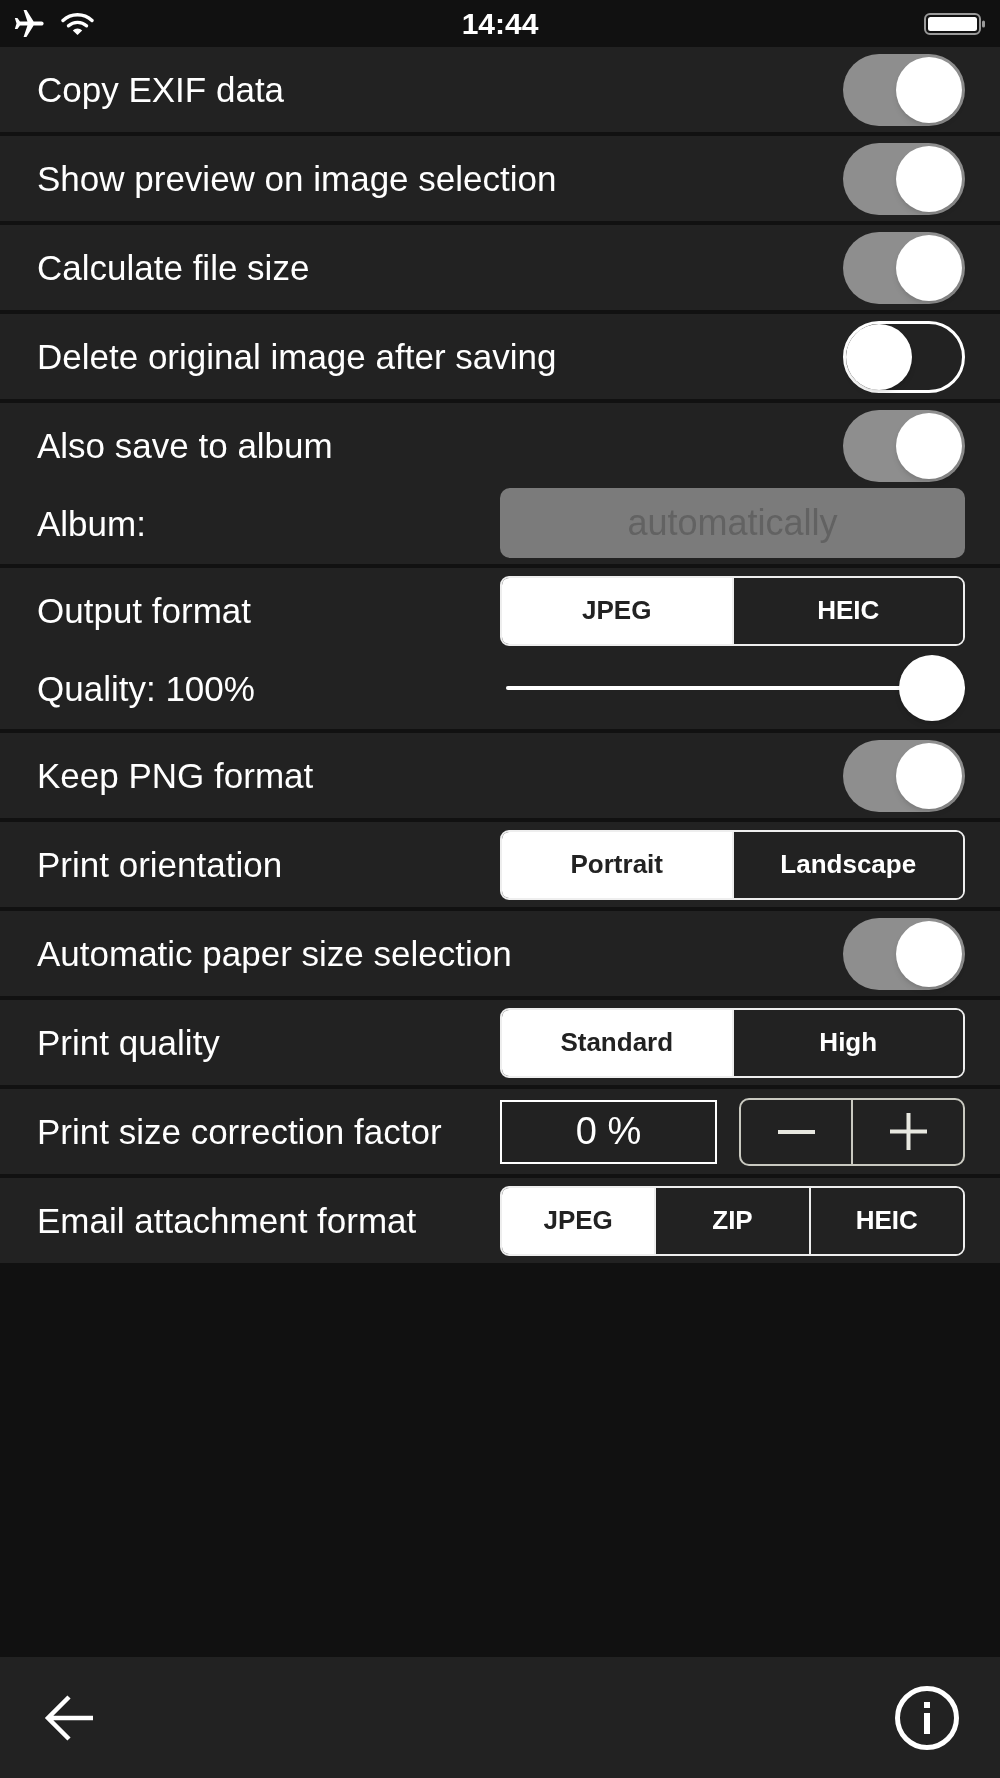  What do you see at coordinates (29, 23) in the screenshot?
I see `airplane-icon` at bounding box center [29, 23].